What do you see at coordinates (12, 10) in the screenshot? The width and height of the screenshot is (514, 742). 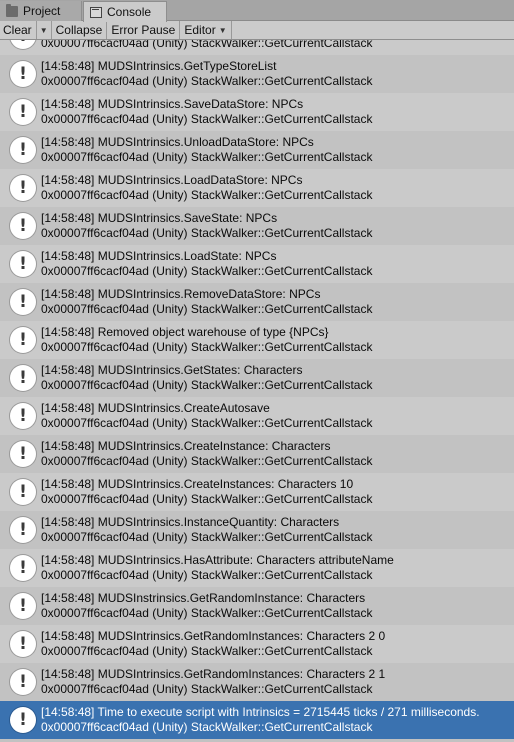 I see `folder-icon` at bounding box center [12, 10].